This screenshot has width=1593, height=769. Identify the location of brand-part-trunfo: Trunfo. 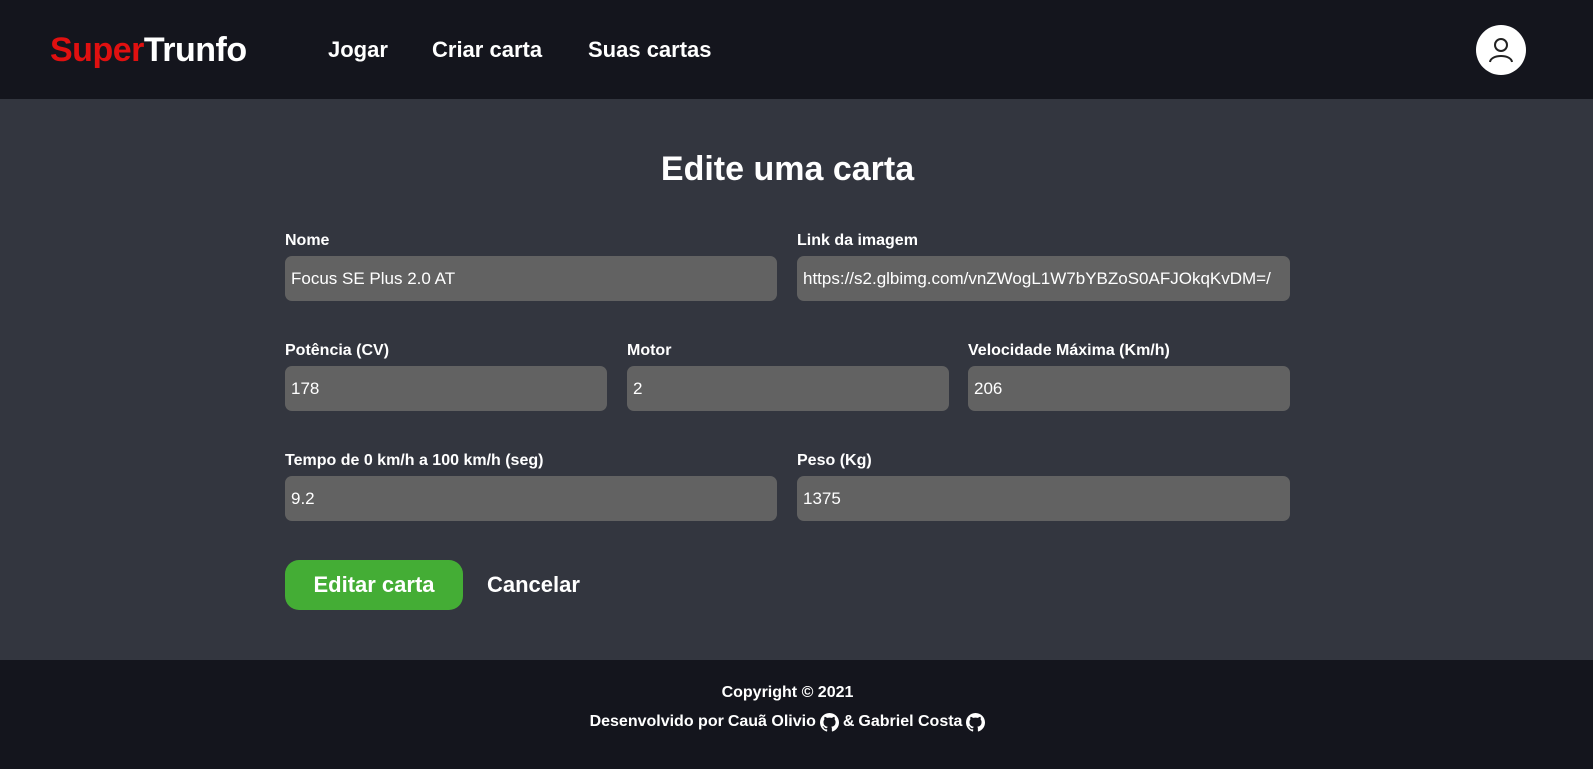
(195, 50).